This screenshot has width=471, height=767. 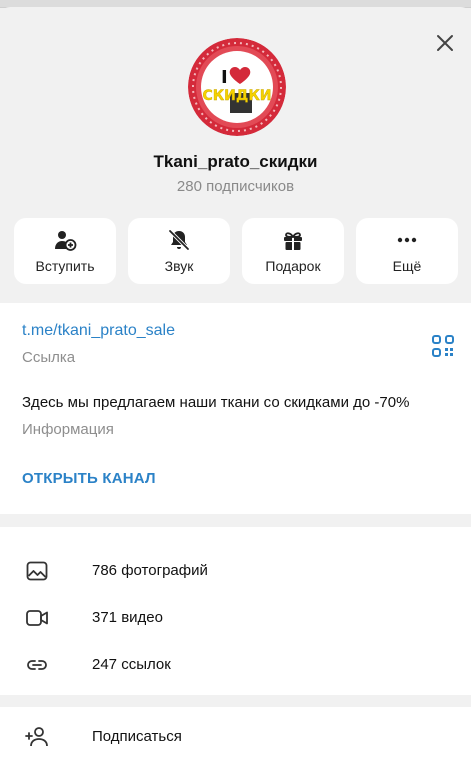 I want to click on channel-name: Tkani_prato_скидки, so click(x=235, y=161).